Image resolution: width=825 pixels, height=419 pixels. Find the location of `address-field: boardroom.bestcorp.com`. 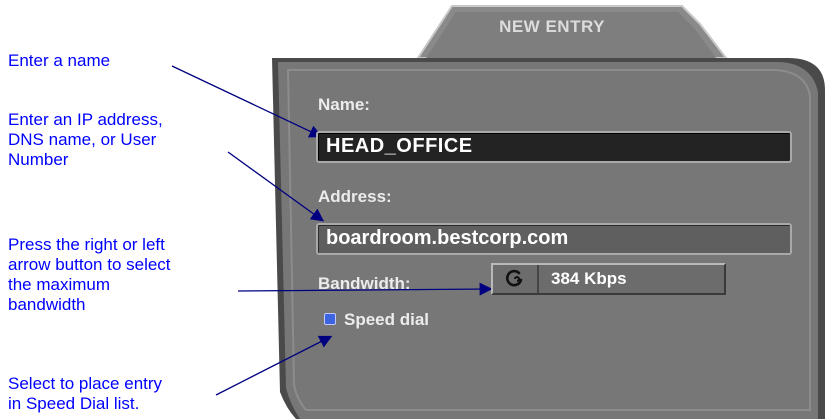

address-field: boardroom.bestcorp.com is located at coordinates (554, 239).